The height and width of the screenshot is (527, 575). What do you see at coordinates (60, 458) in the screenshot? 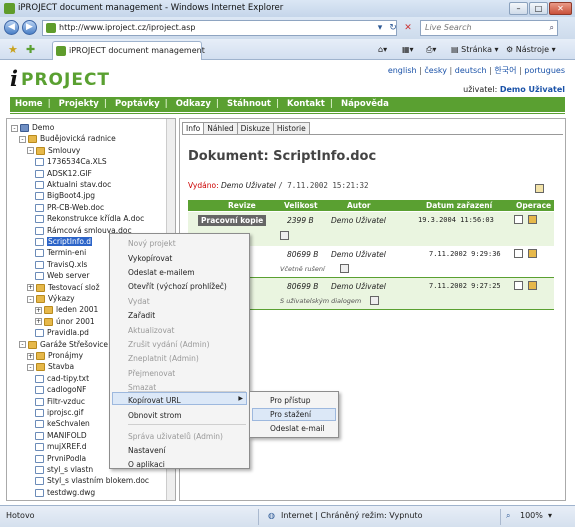
I see `tree-node: PrvniPodla` at bounding box center [60, 458].